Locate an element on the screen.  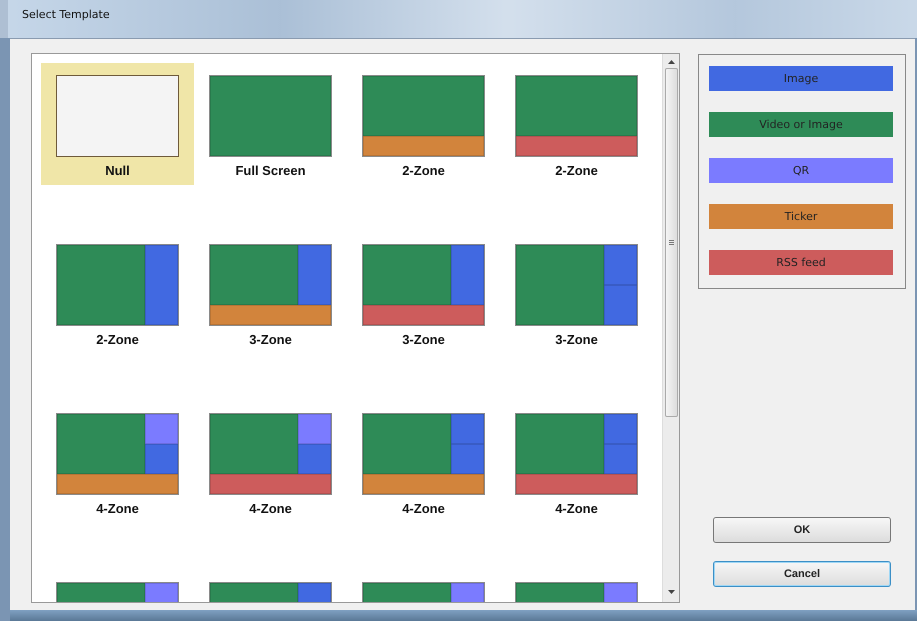
template-item: Null is located at coordinates (117, 124).